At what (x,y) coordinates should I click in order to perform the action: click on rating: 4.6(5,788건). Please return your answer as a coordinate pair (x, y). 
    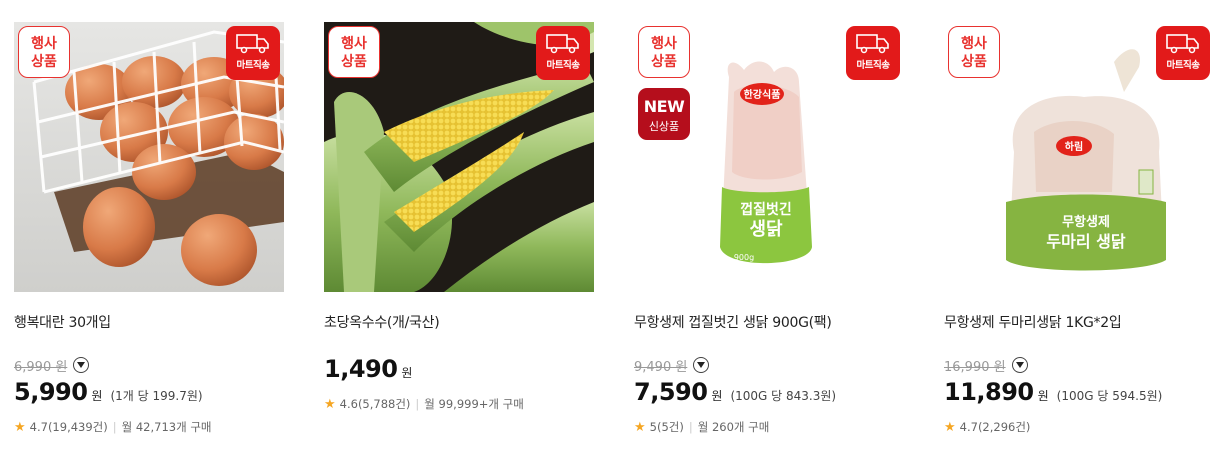
    Looking at the image, I should click on (375, 404).